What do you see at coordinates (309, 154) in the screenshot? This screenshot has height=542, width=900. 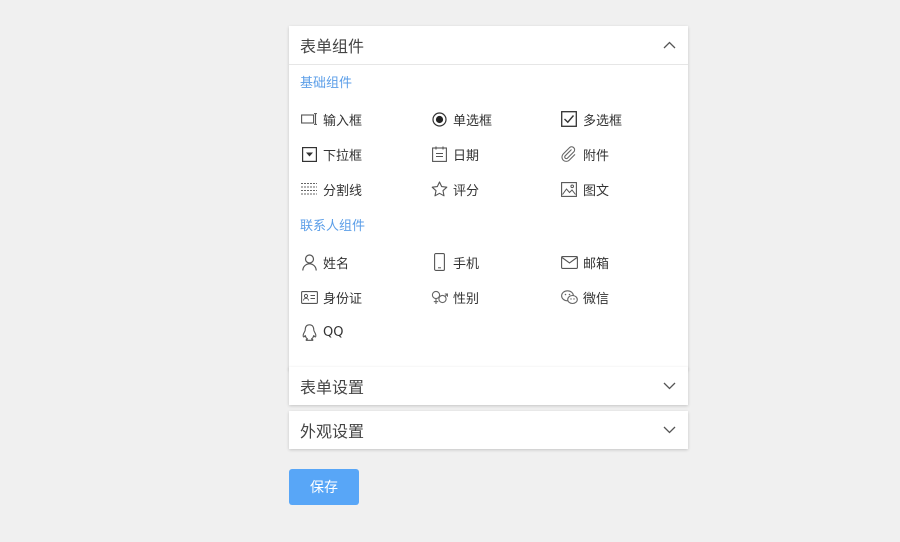 I see `dropdown-icon` at bounding box center [309, 154].